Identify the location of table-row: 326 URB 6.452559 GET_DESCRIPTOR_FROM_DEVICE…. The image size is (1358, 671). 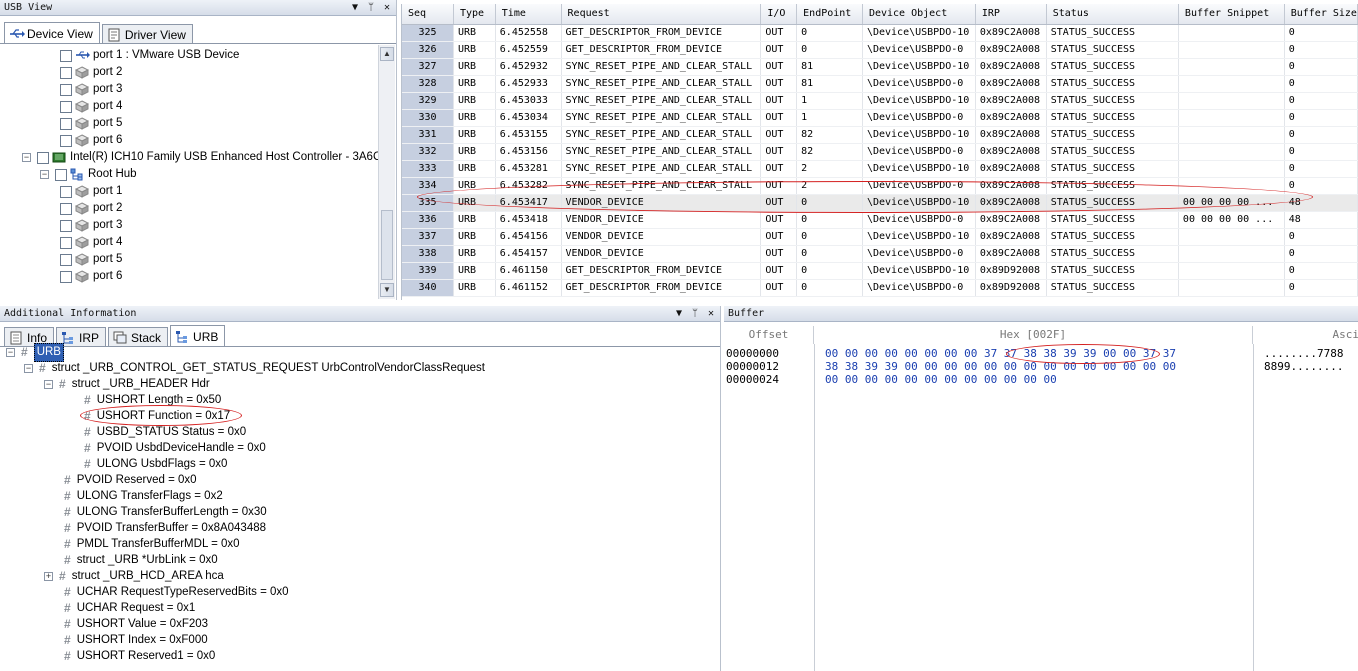
(880, 50).